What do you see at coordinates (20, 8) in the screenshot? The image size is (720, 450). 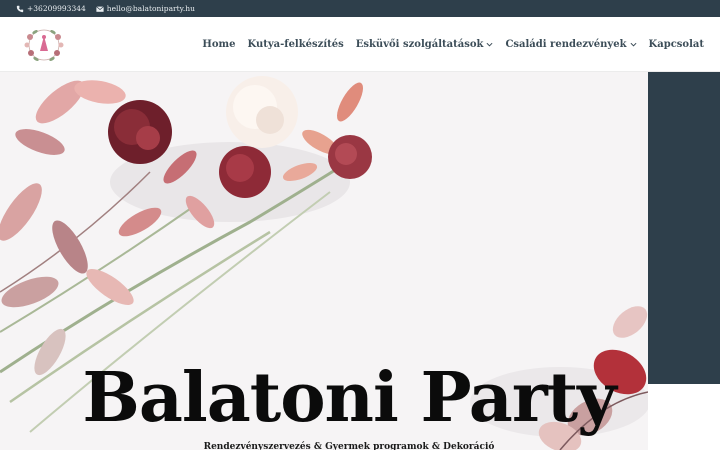 I see `phone-icon` at bounding box center [20, 8].